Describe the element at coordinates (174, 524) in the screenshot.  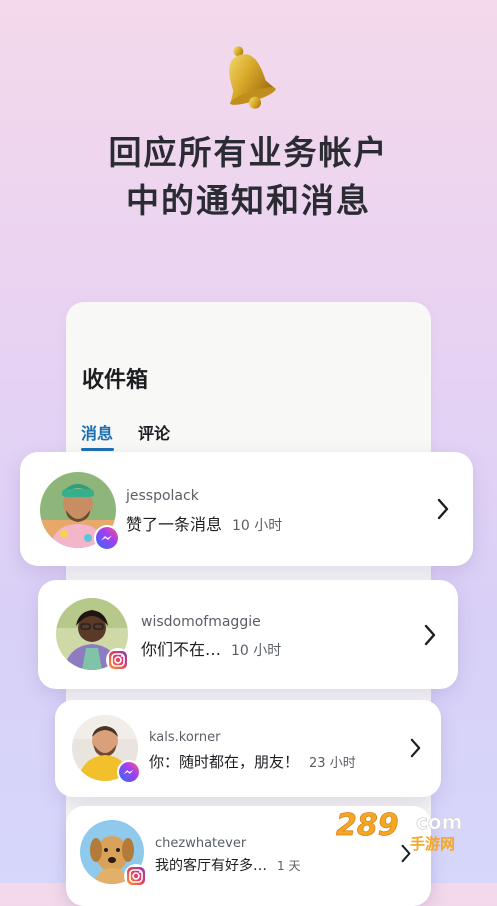
I see `preview-text: 赞了一条消息` at that location.